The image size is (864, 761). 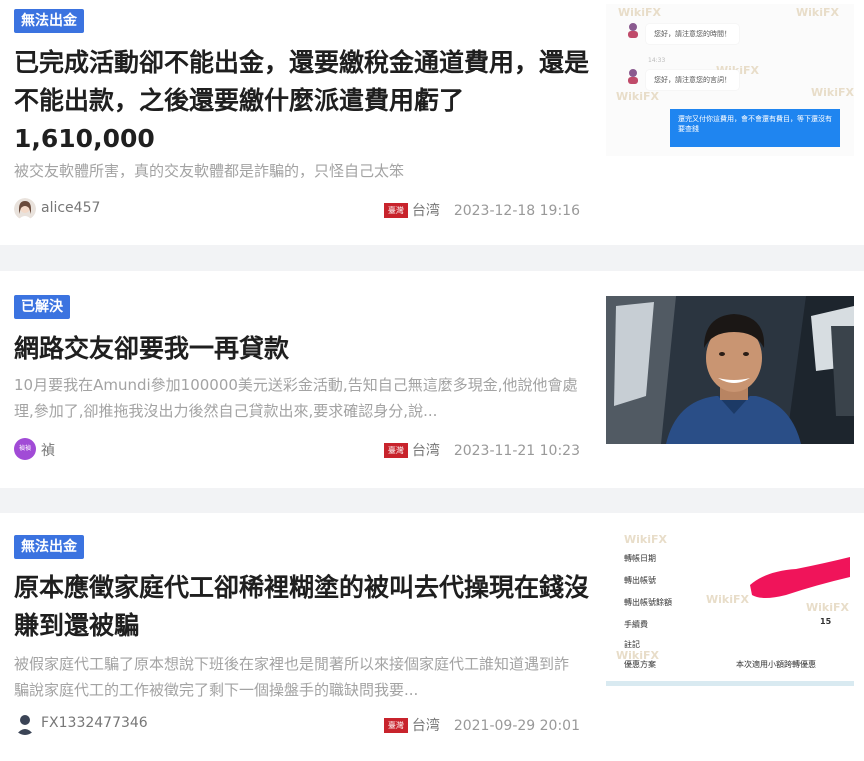 I want to click on person-photo, so click(x=730, y=370).